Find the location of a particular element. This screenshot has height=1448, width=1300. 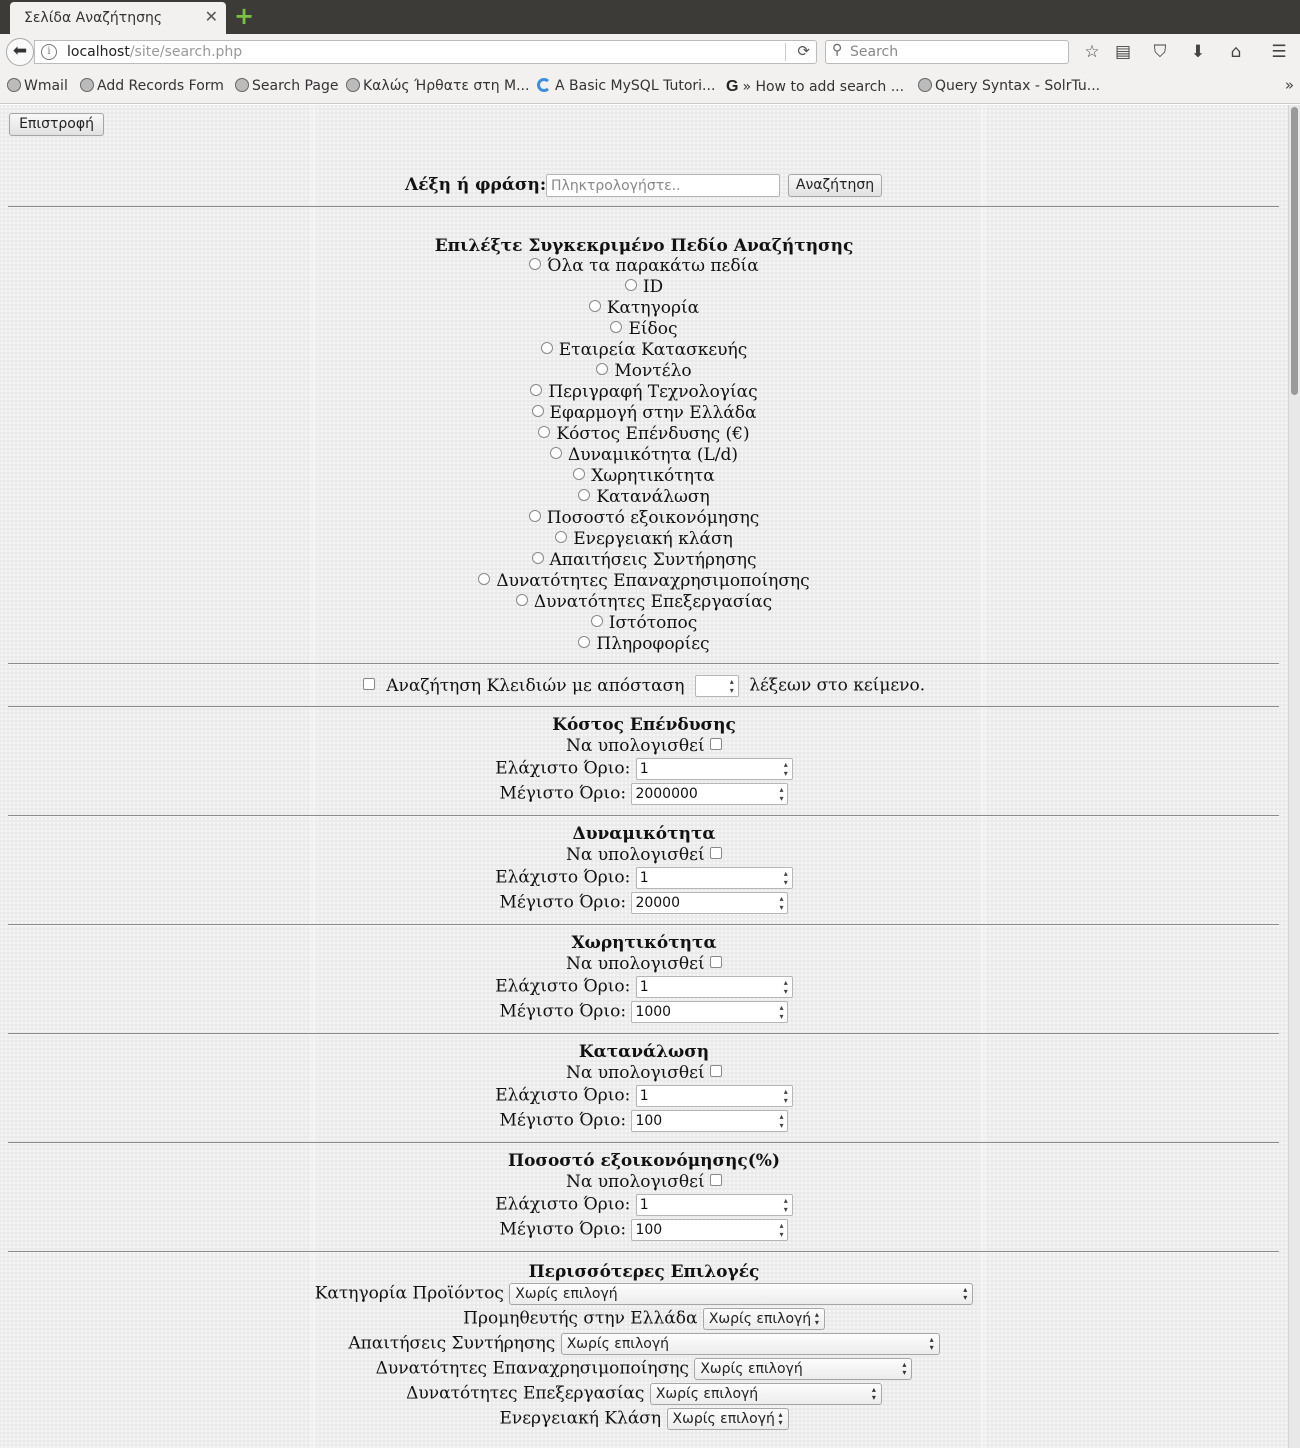

field-option: Εταιρεία Κατασκευής is located at coordinates (644, 350).